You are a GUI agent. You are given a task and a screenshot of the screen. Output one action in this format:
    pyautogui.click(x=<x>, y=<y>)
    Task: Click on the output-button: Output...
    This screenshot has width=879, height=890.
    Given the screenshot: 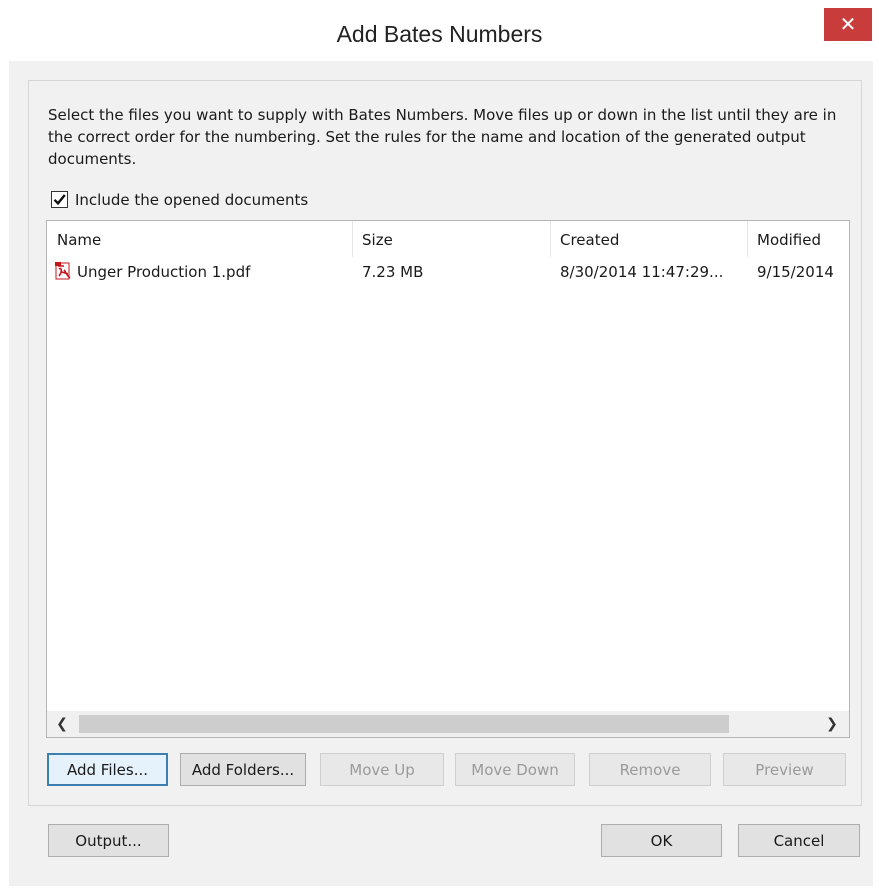 What is the action you would take?
    pyautogui.click(x=108, y=840)
    